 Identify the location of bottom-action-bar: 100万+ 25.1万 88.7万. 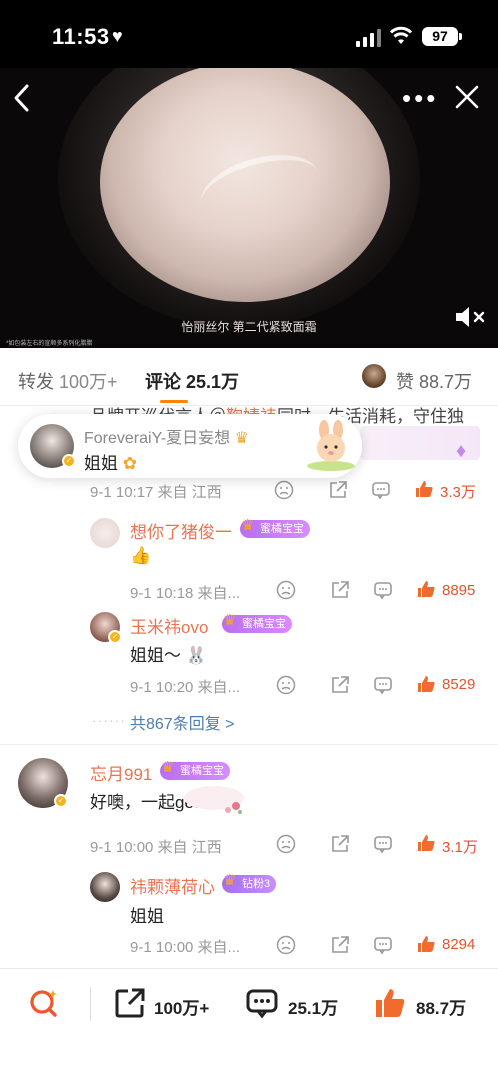
(249, 1024).